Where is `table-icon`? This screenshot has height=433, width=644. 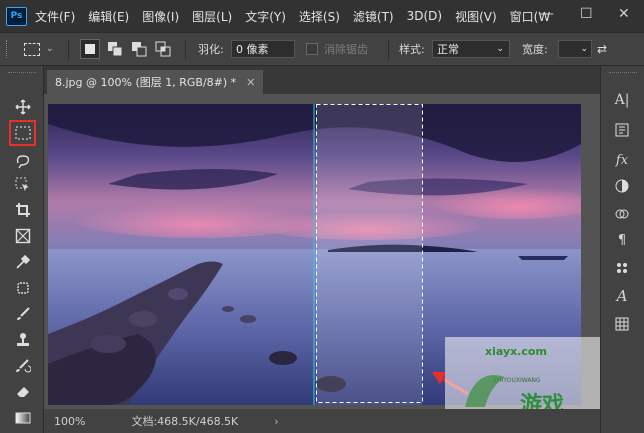 table-icon is located at coordinates (622, 324).